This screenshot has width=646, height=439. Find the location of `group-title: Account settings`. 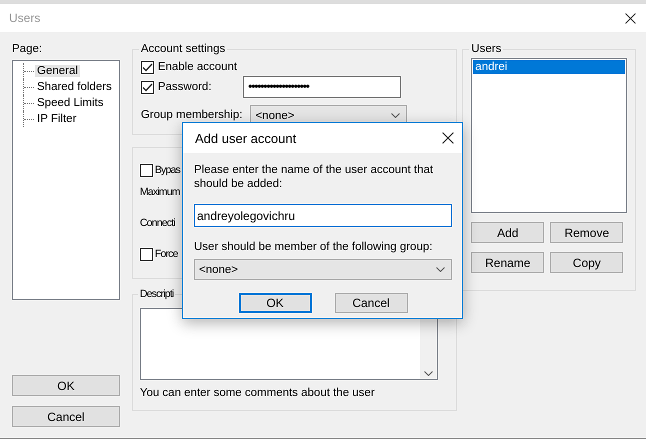

group-title: Account settings is located at coordinates (183, 49).